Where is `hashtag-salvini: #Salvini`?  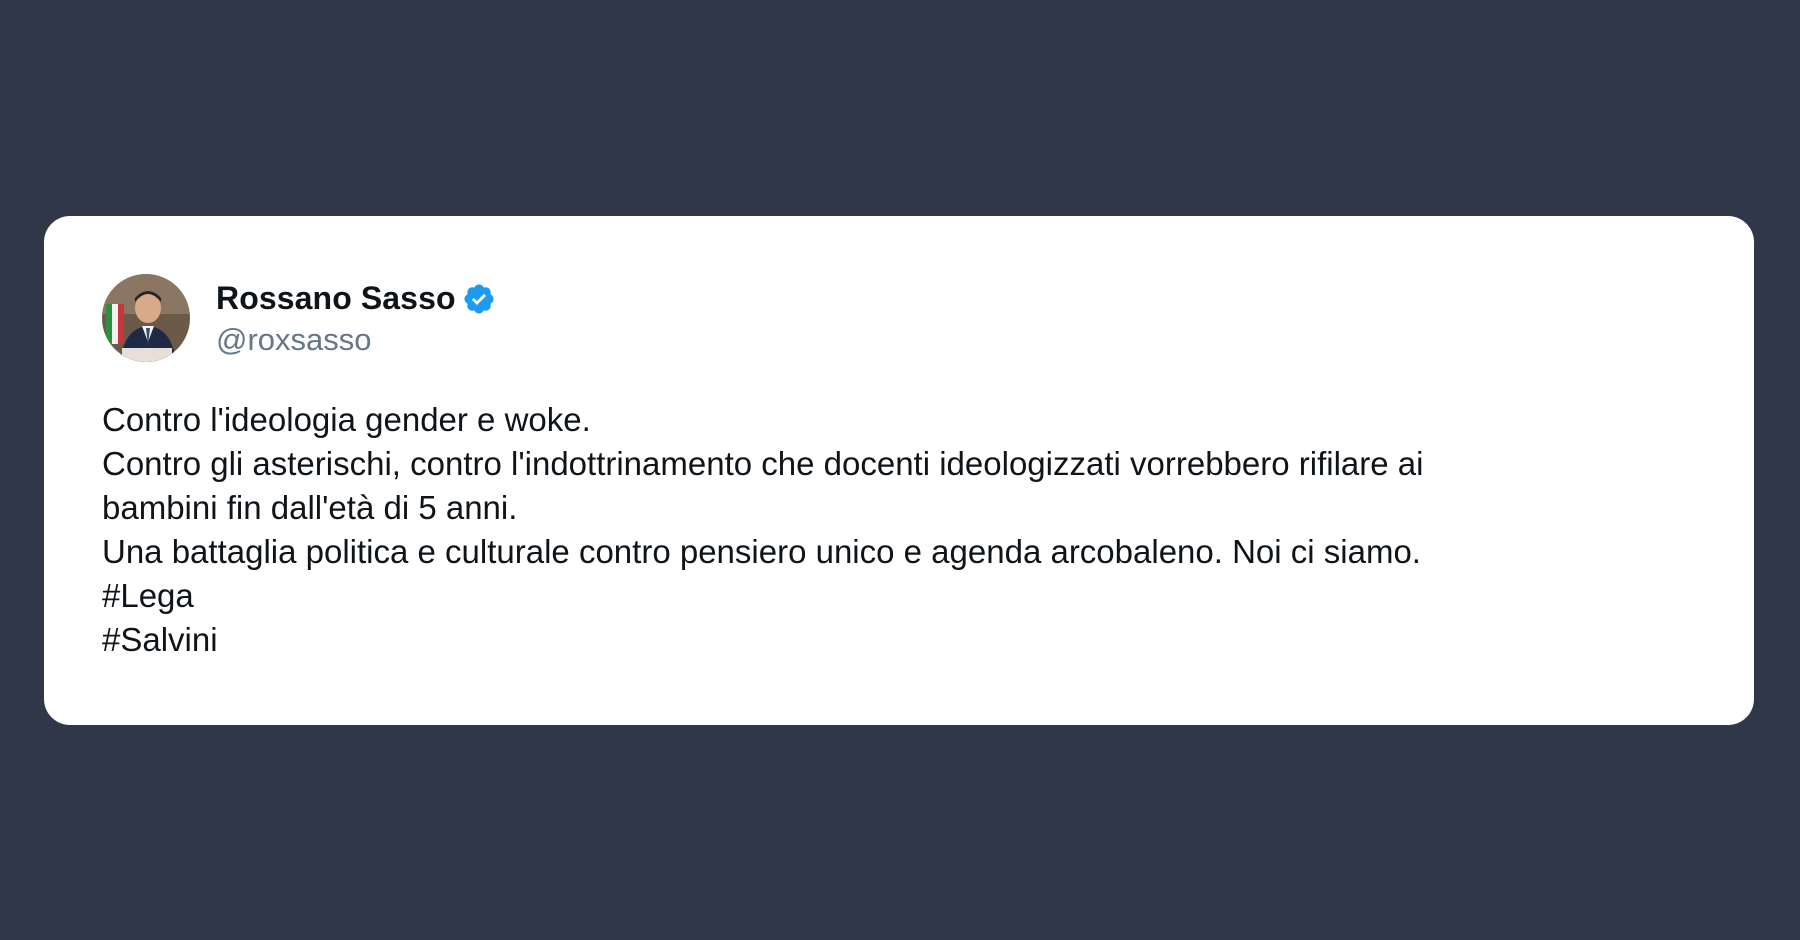
hashtag-salvini: #Salvini is located at coordinates (902, 640).